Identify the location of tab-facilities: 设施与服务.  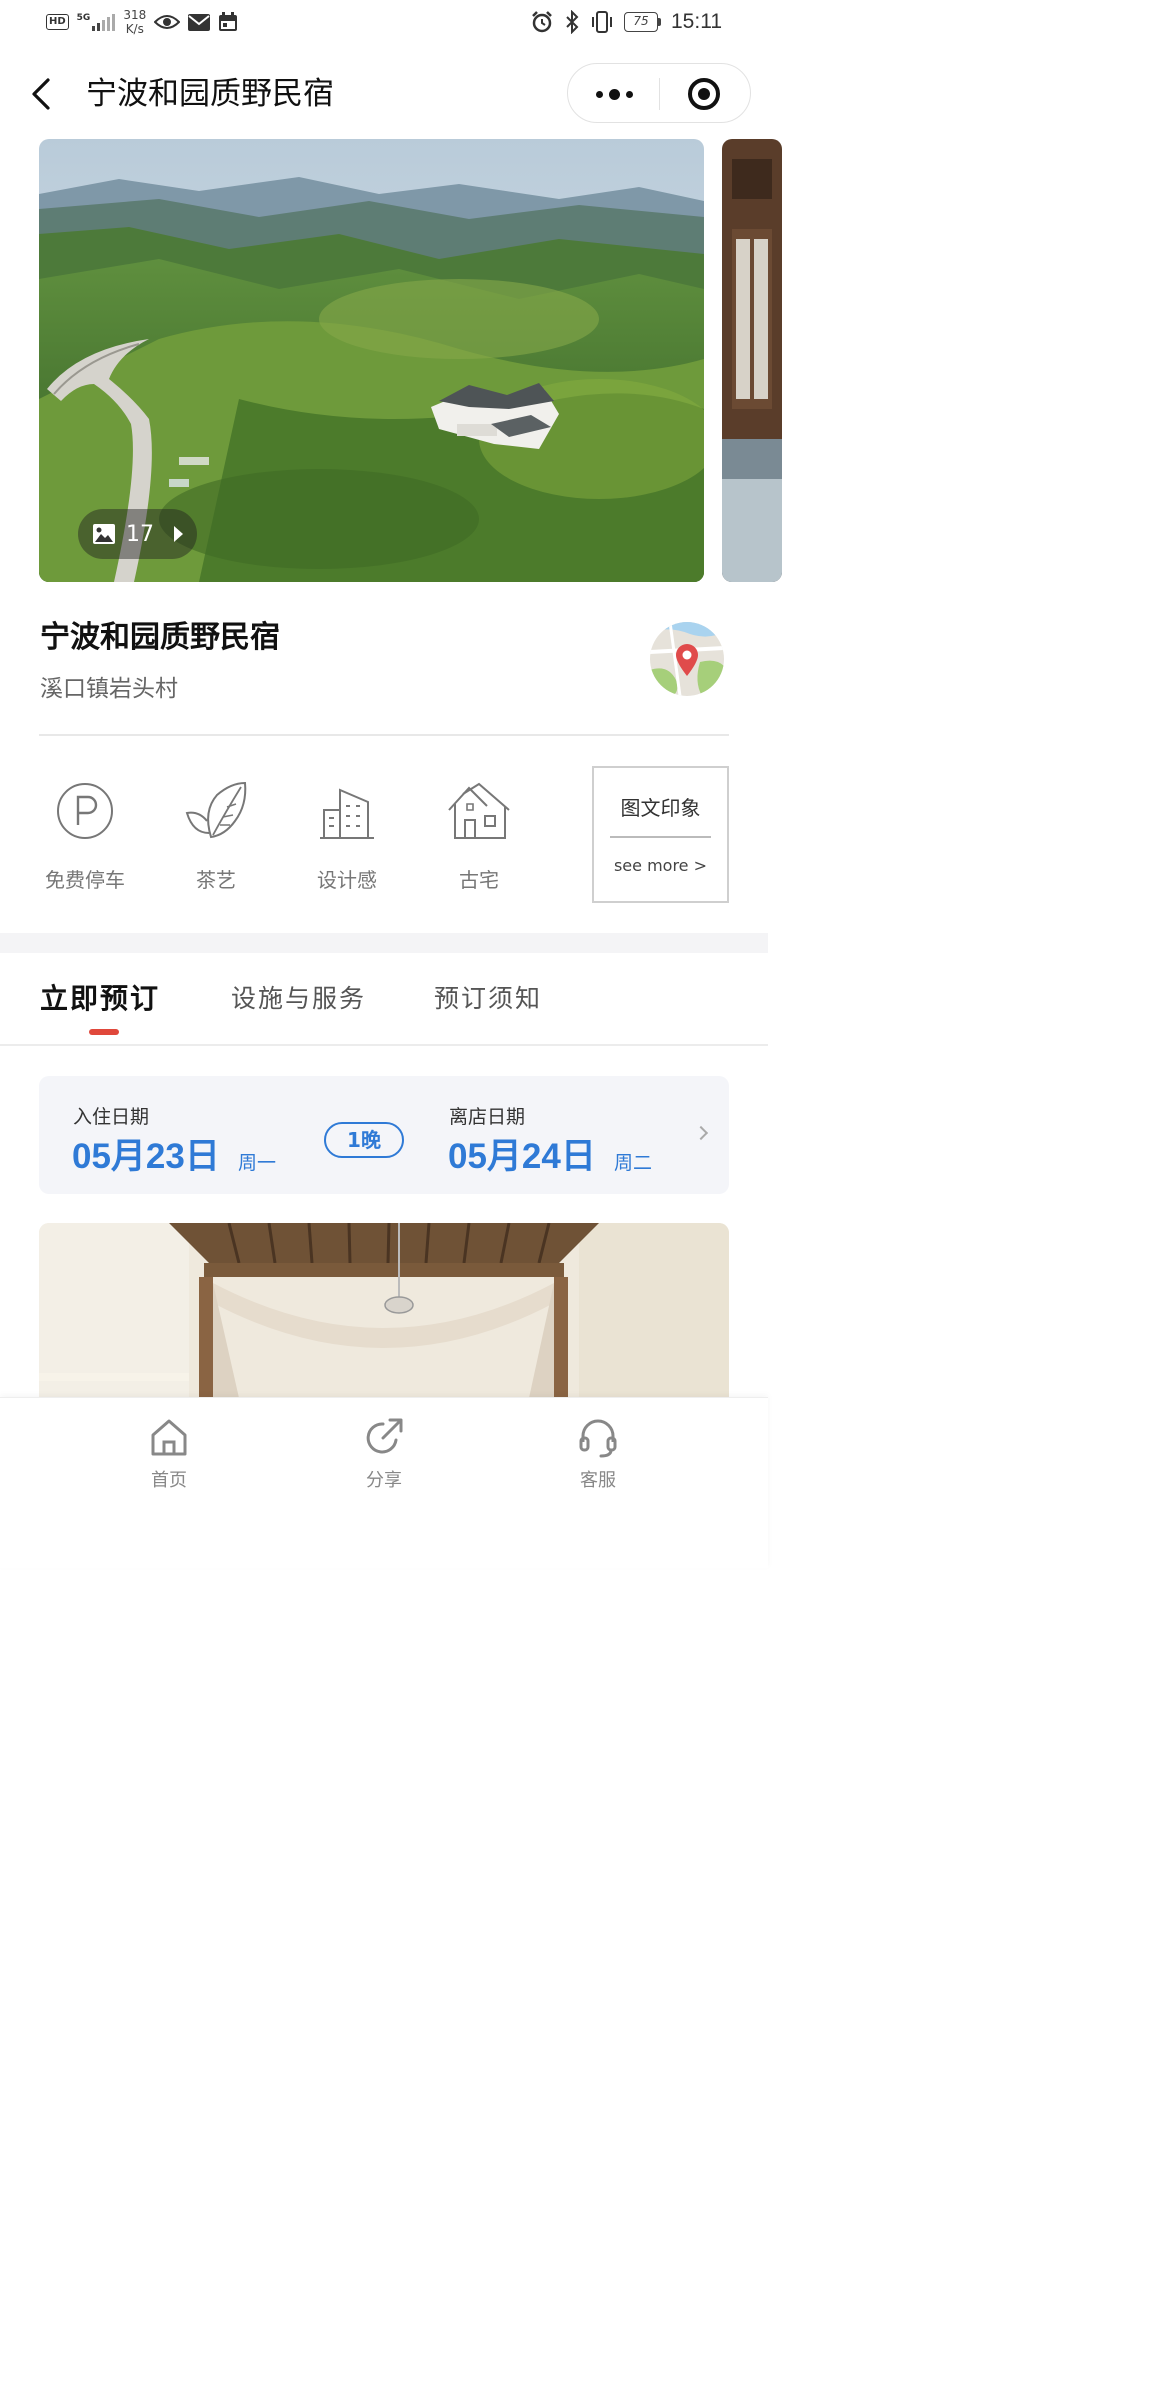
(298, 999).